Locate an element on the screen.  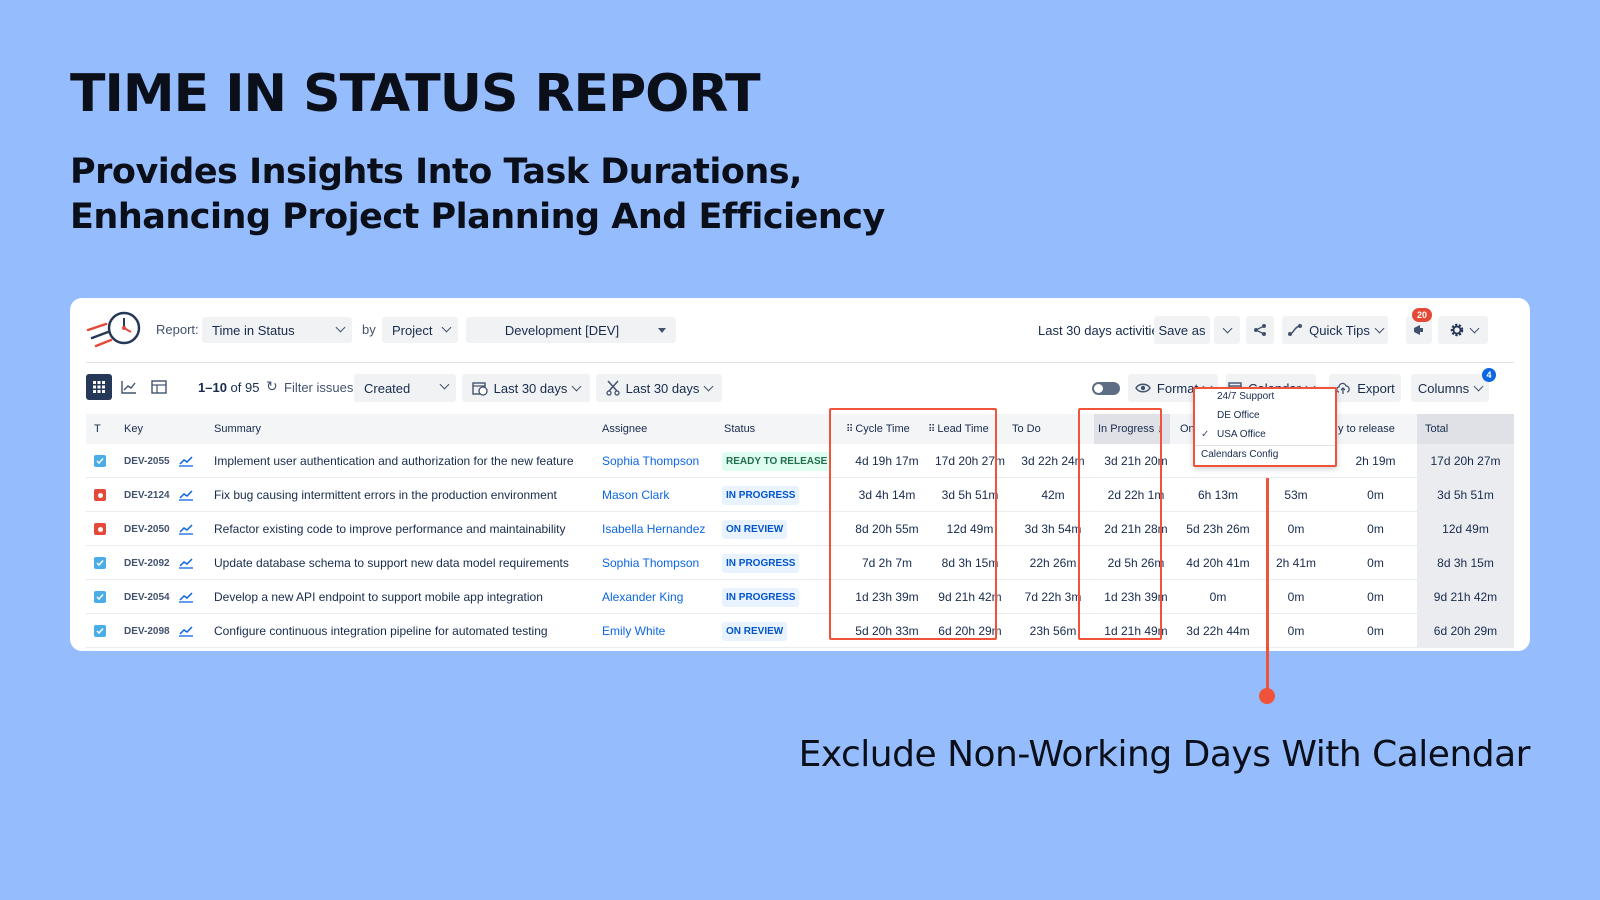
col-to-do: To Do is located at coordinates (1026, 429).